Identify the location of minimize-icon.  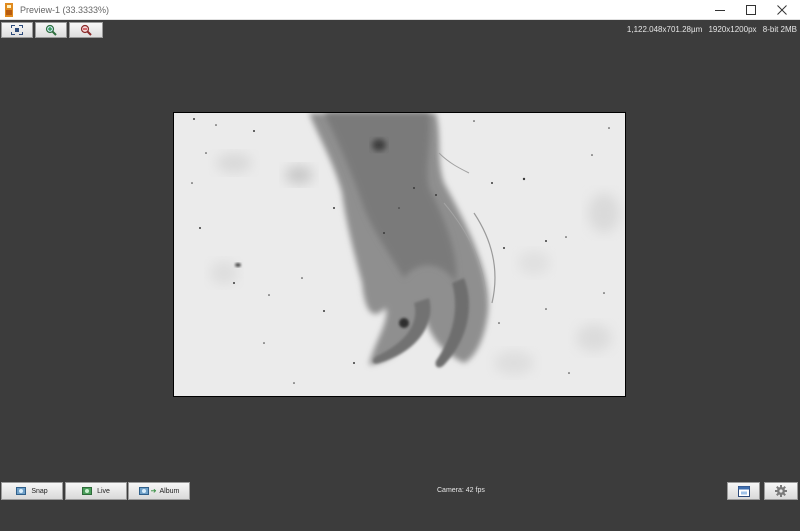
(720, 10).